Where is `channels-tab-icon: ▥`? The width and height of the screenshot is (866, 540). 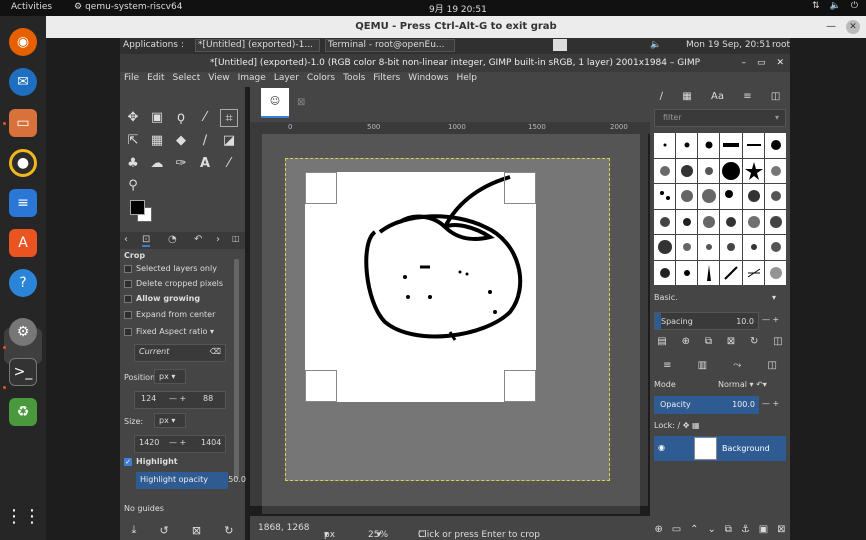
channels-tab-icon: ▥ is located at coordinates (702, 365).